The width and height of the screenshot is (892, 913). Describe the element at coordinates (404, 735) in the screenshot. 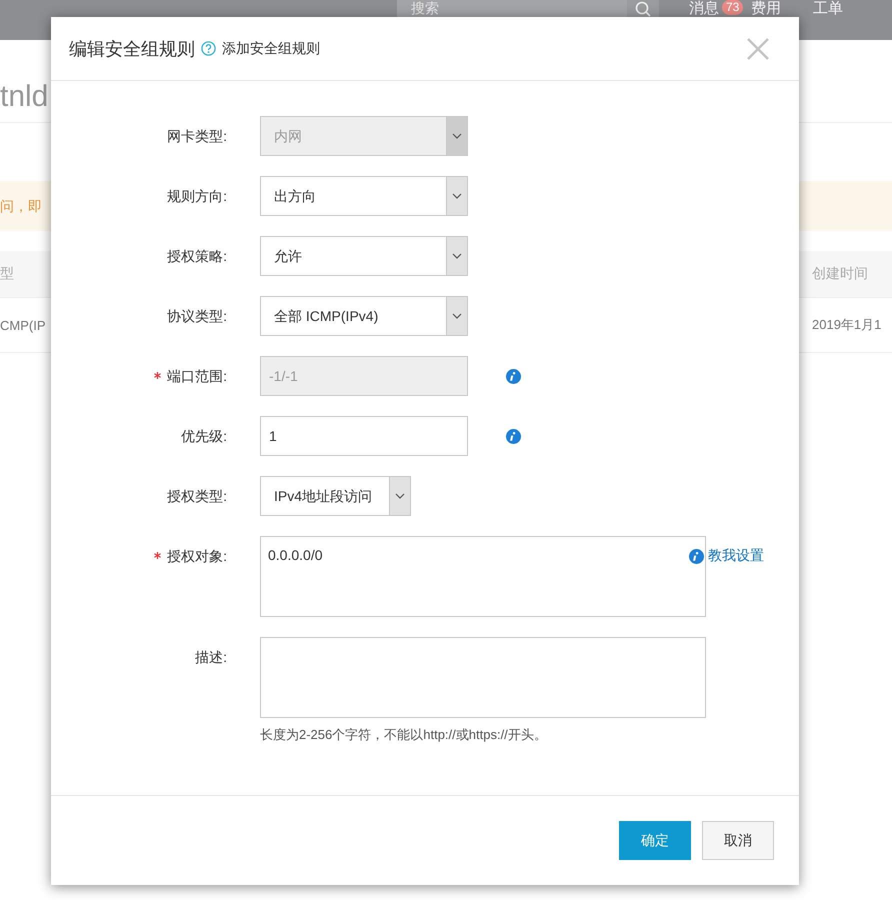

I see `hint-text: 长度为2-256个字符，不能以http://或https://开头。` at that location.